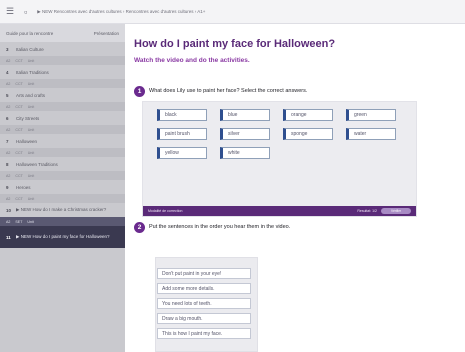  I want to click on sidebar-item: 6 City Streets, so click(62, 118).